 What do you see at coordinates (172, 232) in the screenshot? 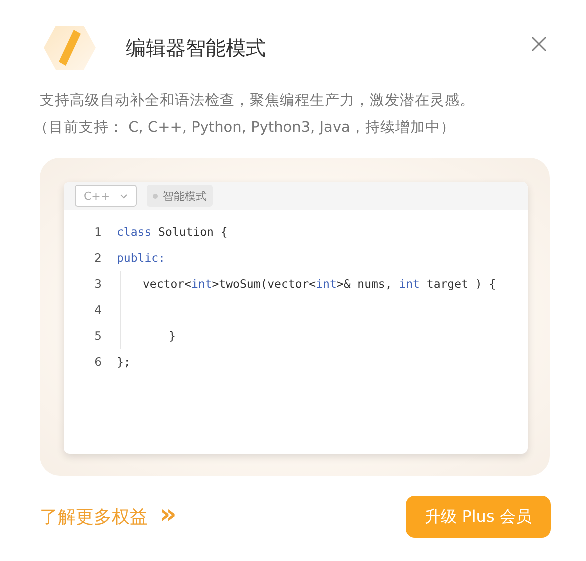
I see `code-line: class Solution {` at bounding box center [172, 232].